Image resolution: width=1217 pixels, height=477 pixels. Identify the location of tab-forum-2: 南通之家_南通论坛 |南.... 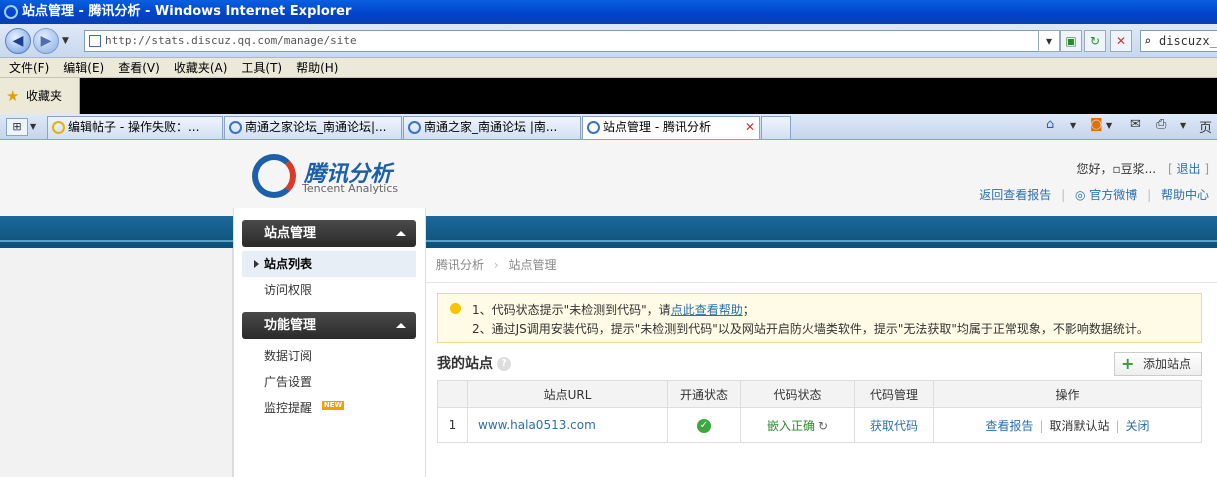
(492, 127).